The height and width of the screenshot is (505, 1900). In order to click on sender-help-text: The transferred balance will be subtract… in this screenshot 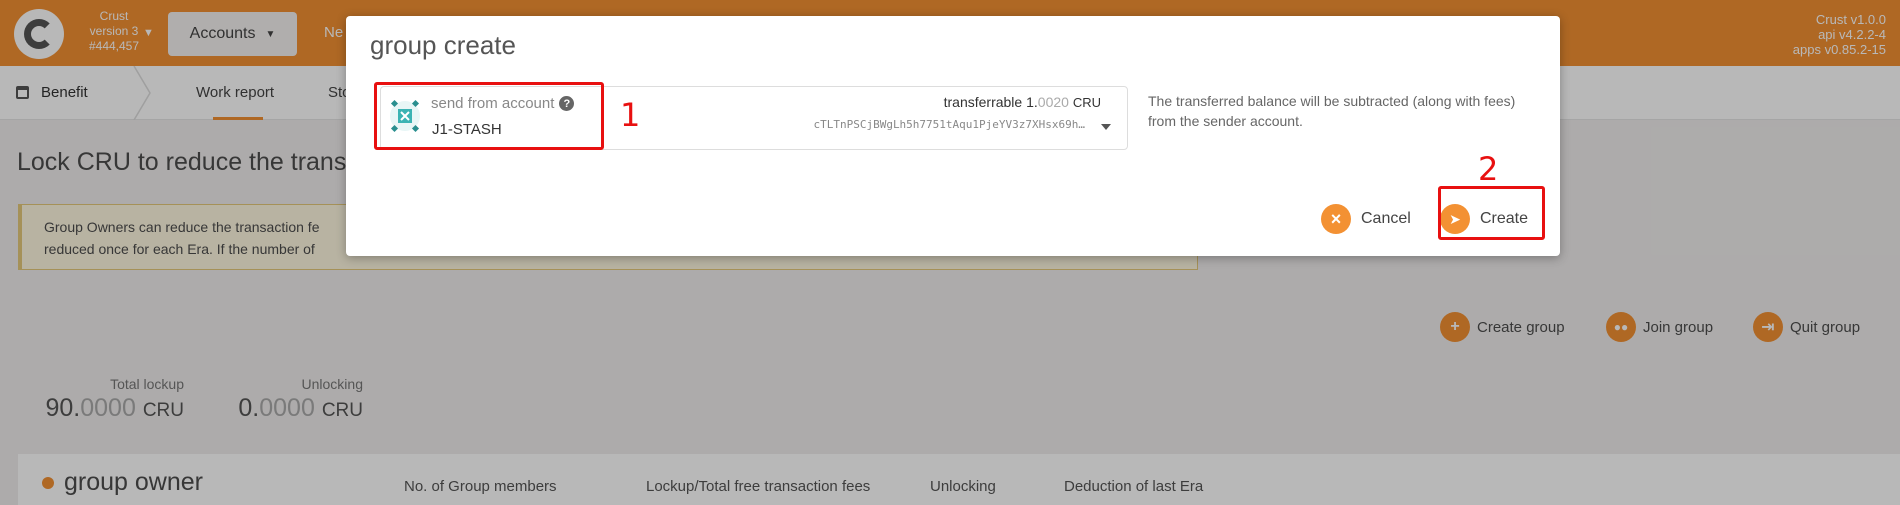, I will do `click(1332, 111)`.